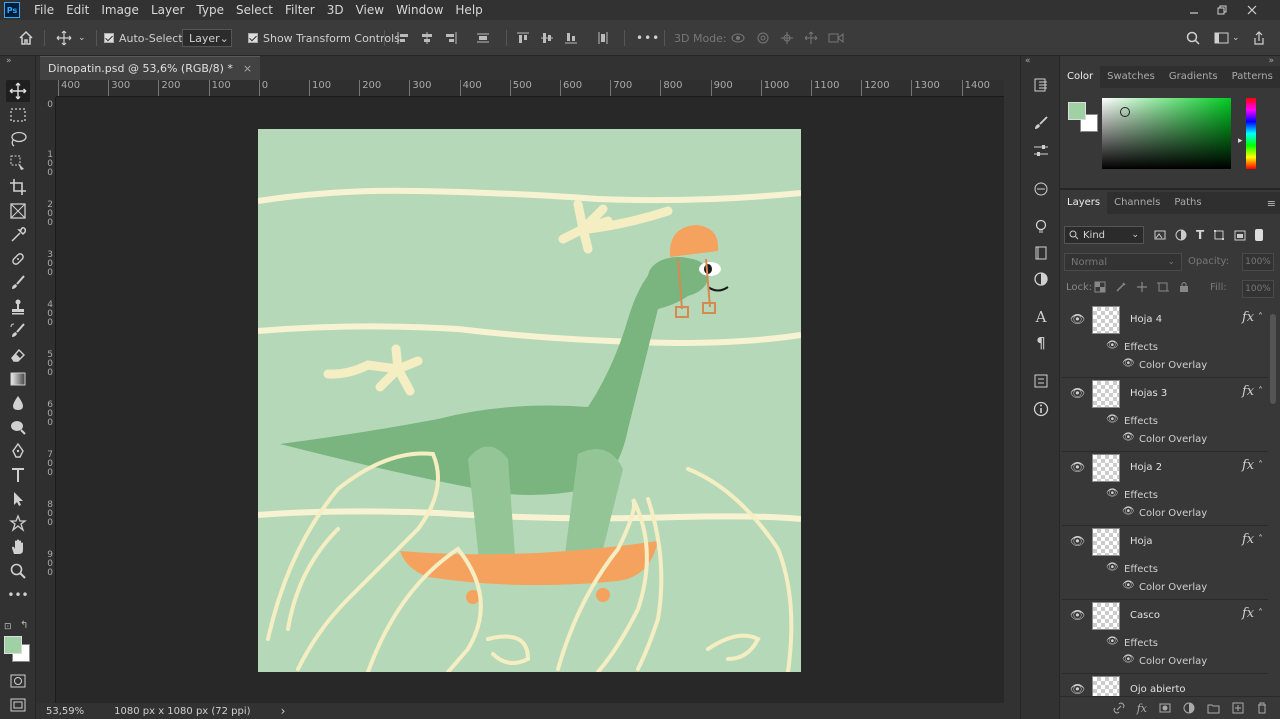 Image resolution: width=1280 pixels, height=719 pixels. What do you see at coordinates (1165, 489) in the screenshot?
I see `layer-row: 👁 Hoja 2 fx ˄ 👁 Effects 👁 Color Overlay` at bounding box center [1165, 489].